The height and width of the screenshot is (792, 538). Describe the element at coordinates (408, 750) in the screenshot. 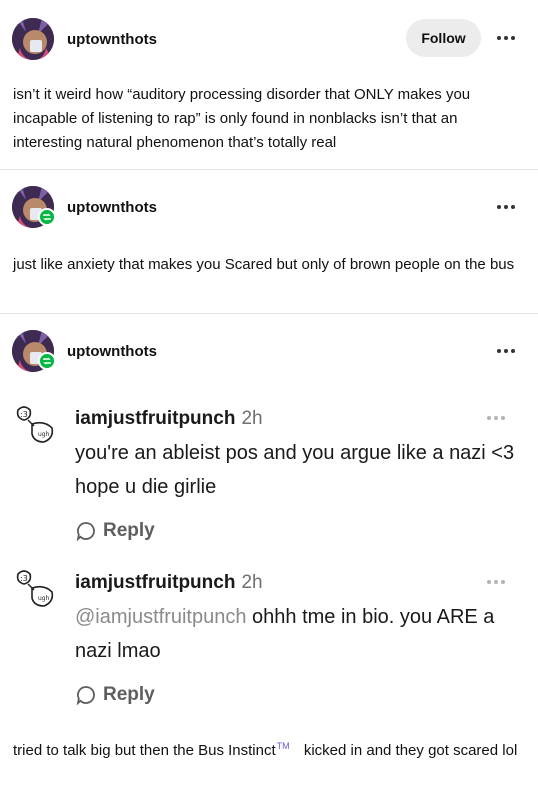

I see `caption-text-end: kicked in and they got scared lol` at that location.